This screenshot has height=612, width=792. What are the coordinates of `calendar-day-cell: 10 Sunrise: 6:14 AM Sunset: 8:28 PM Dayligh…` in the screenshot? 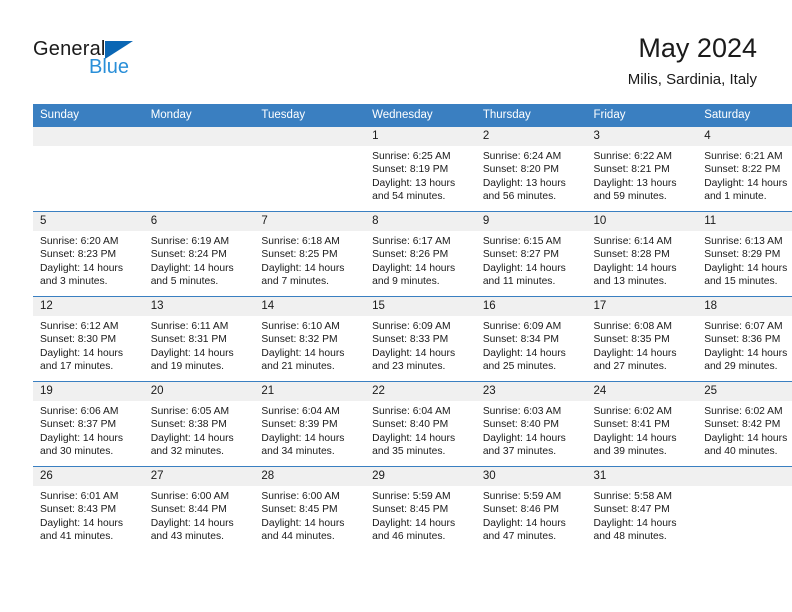 It's located at (642, 254).